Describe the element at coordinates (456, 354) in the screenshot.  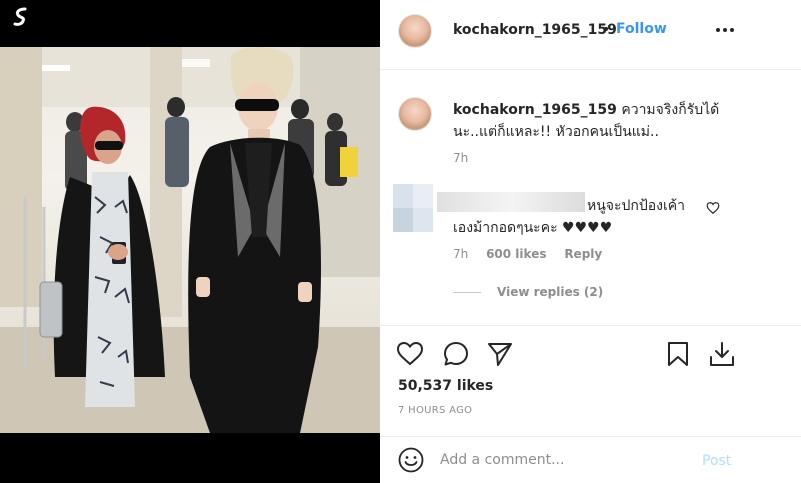
I see `comment-bubble-icon` at that location.